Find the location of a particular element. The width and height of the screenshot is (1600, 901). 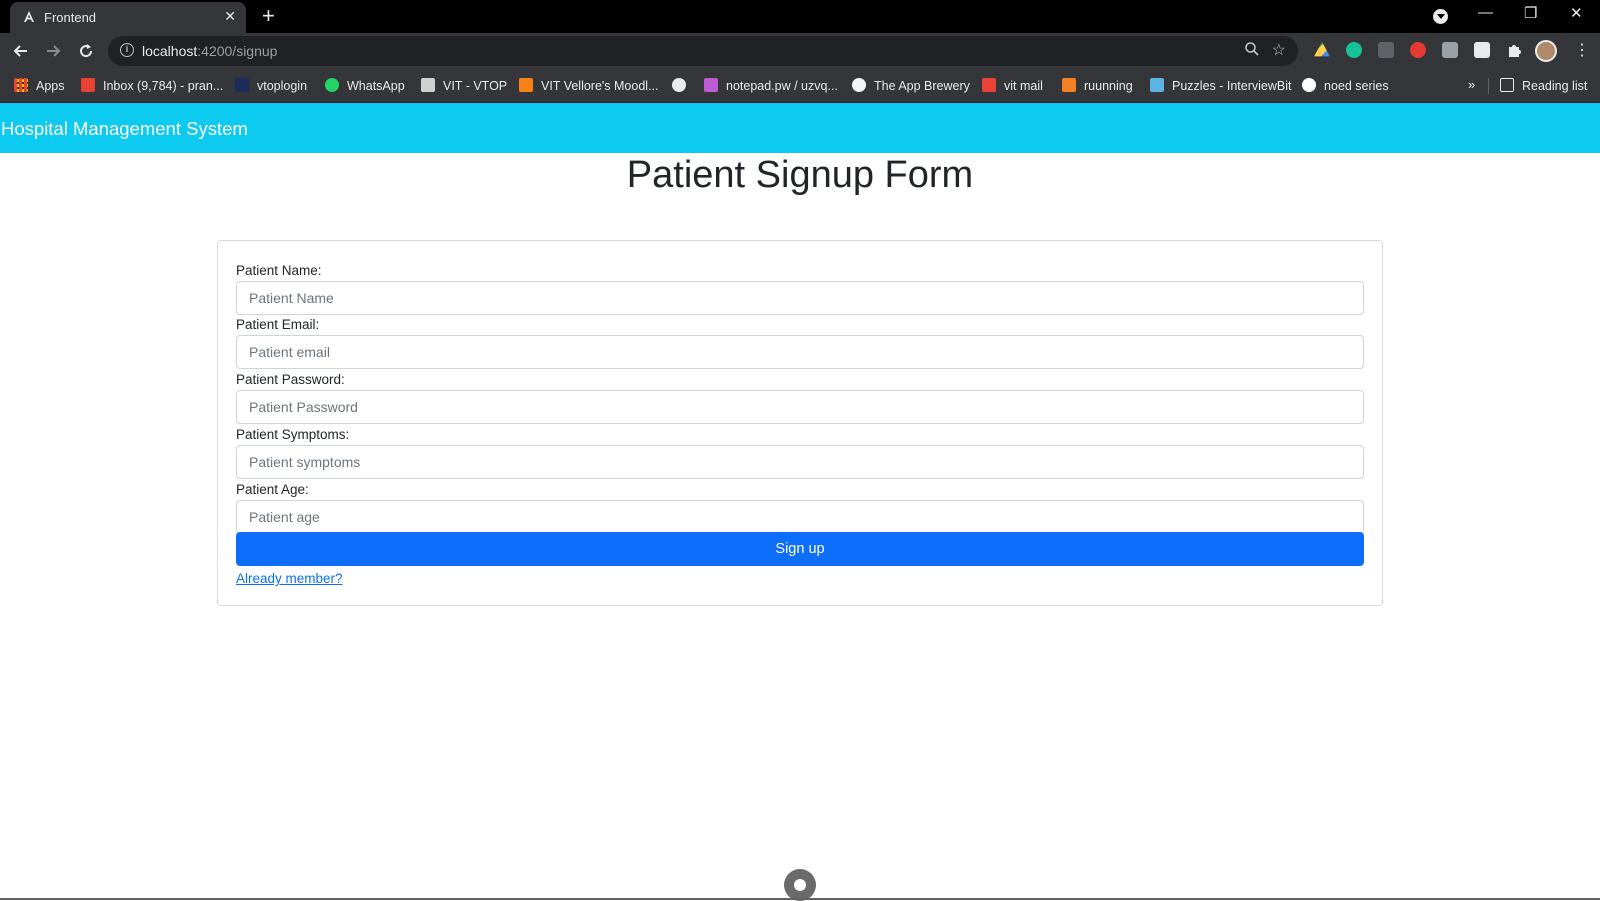

restore-button: ❐ is located at coordinates (1530, 13).